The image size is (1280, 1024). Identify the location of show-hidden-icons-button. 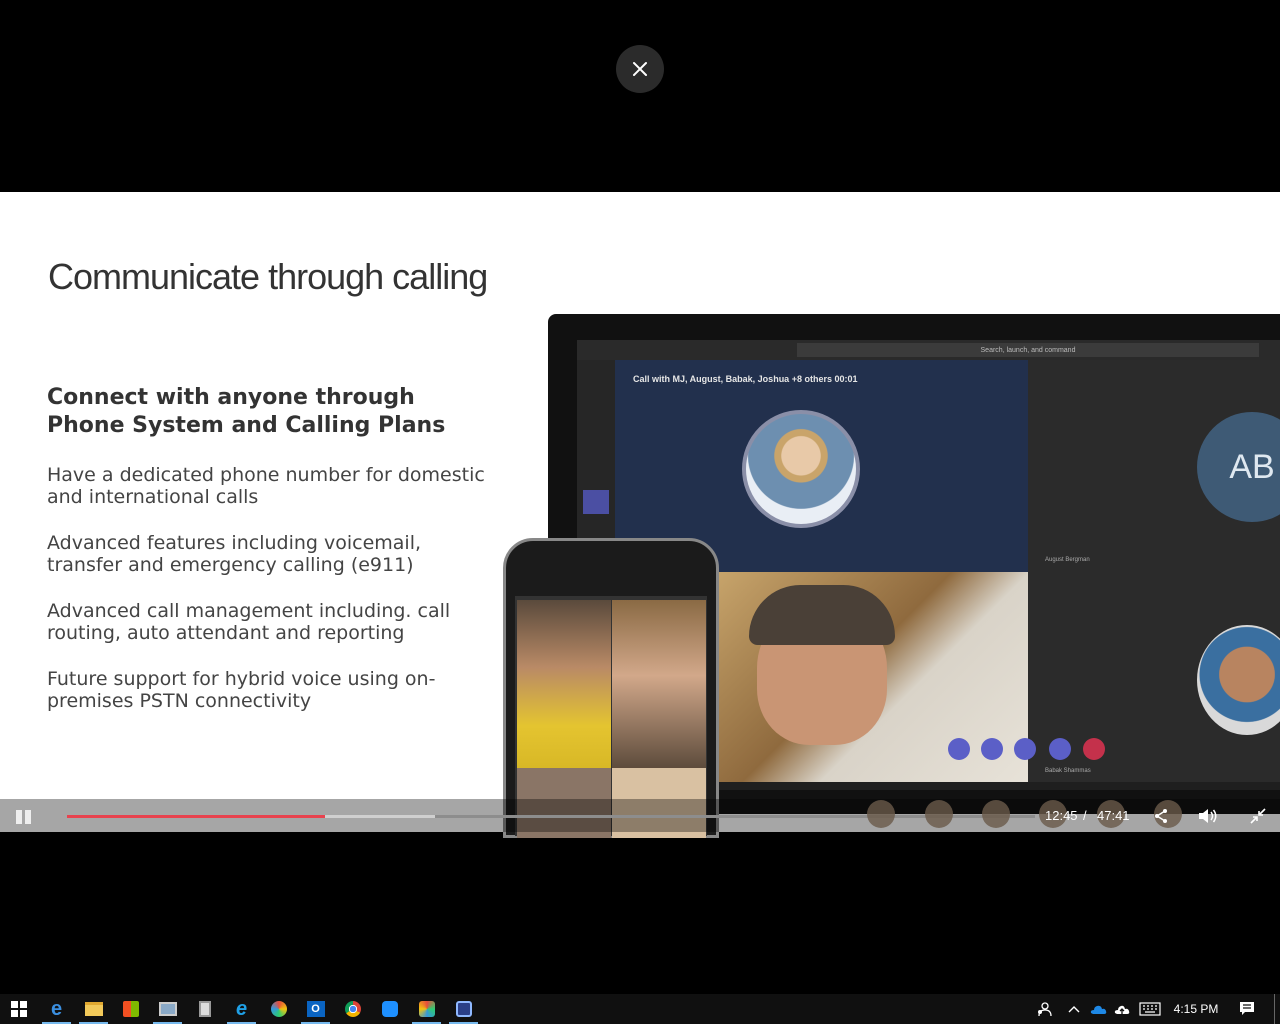
(1074, 1009).